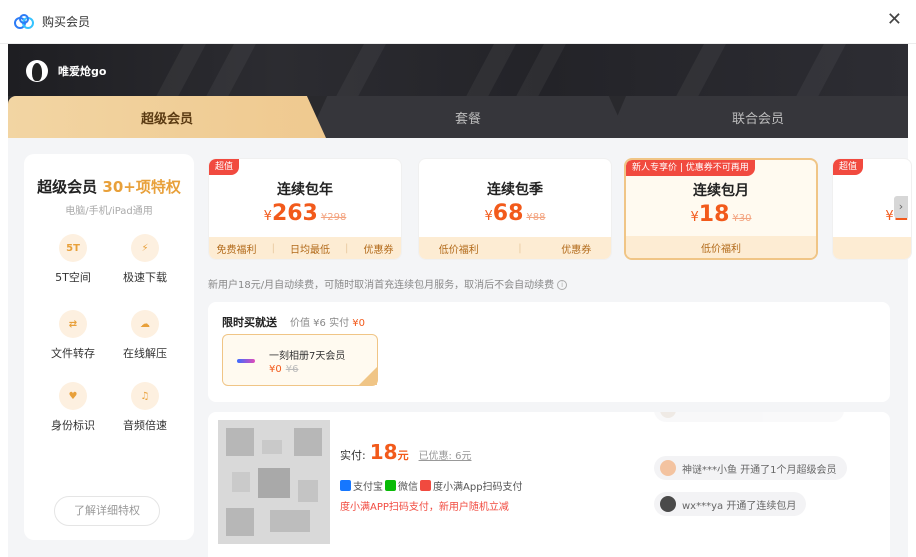 The width and height of the screenshot is (916, 557). What do you see at coordinates (320, 323) in the screenshot?
I see `gift-value-label: 价值 ¥6 实付` at bounding box center [320, 323].